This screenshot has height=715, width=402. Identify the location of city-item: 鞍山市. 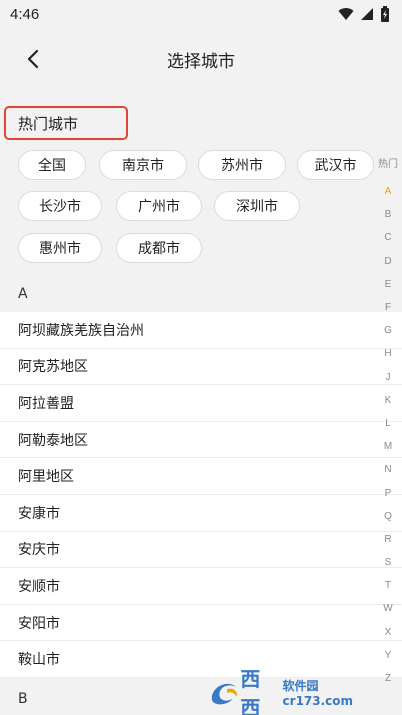
(201, 659).